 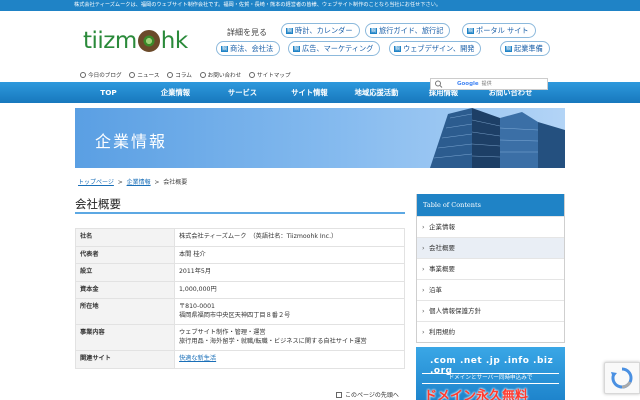 What do you see at coordinates (248, 48) in the screenshot?
I see `category-button-commercial-law: 鯛商法、会社法` at bounding box center [248, 48].